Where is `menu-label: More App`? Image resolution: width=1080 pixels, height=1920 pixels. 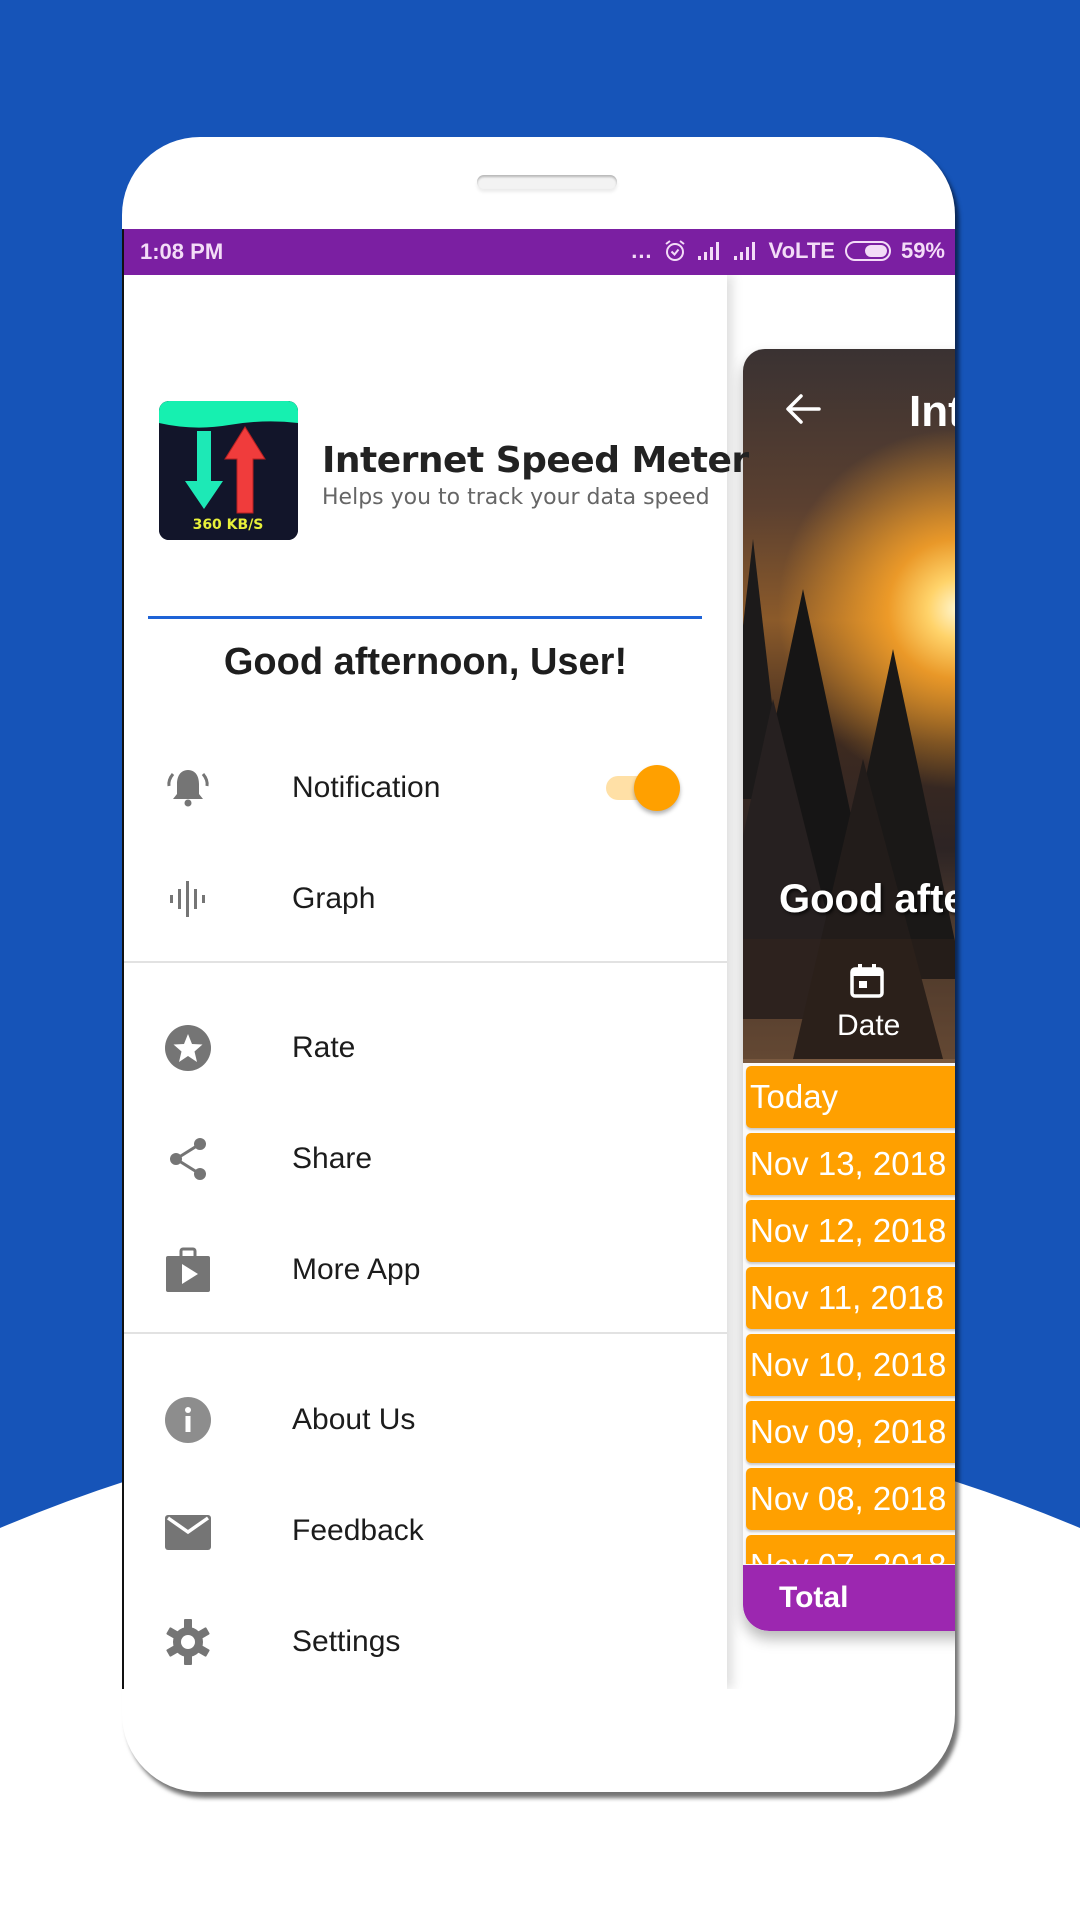 menu-label: More App is located at coordinates (356, 1269).